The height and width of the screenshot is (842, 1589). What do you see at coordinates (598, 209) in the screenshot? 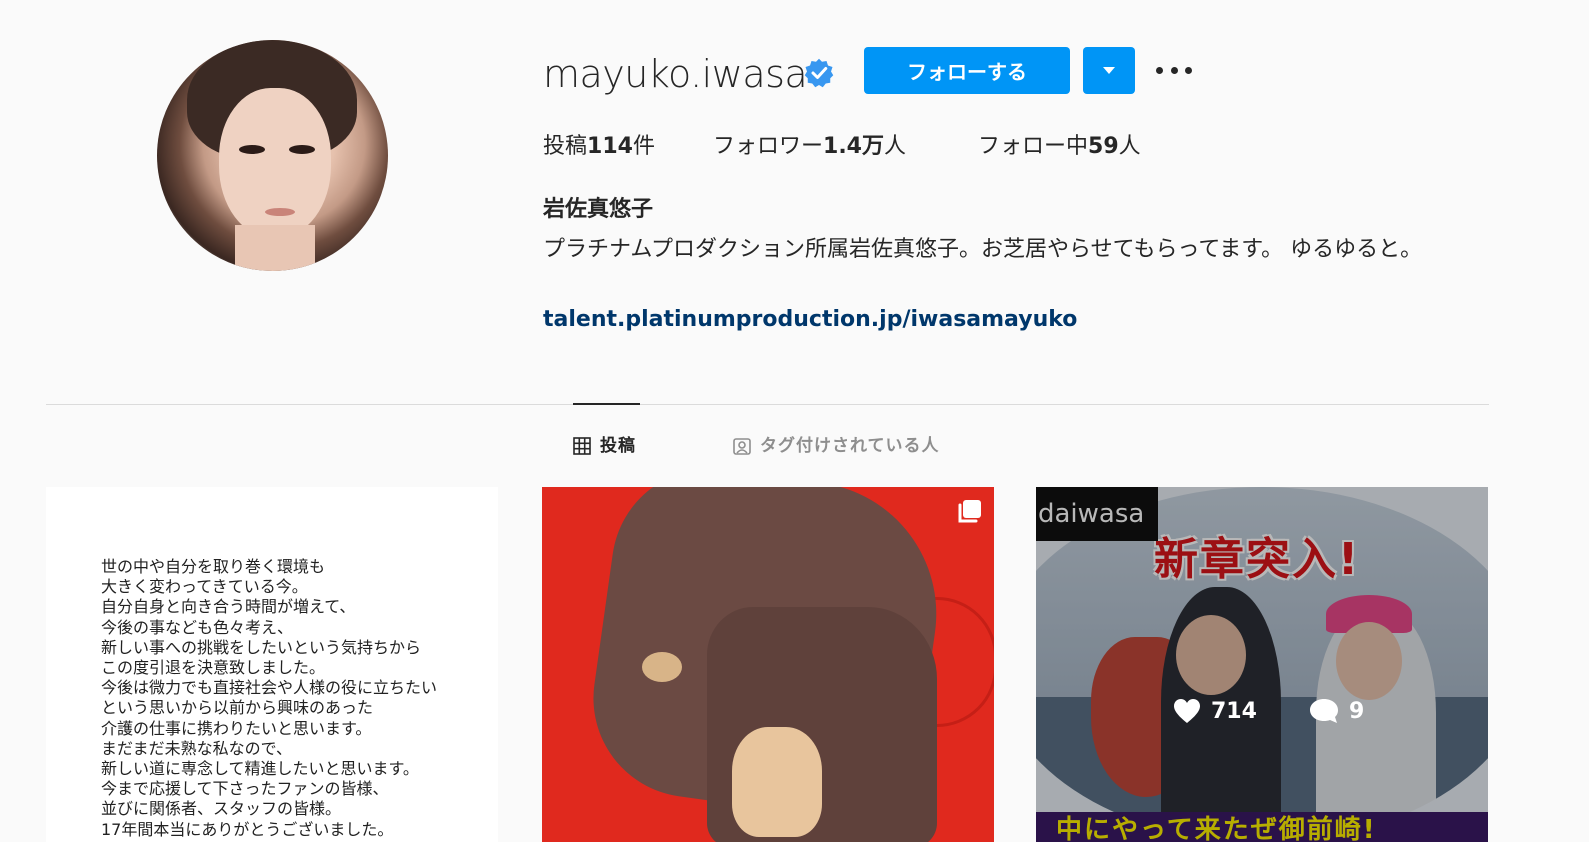
I see `profile-full-name: 岩佐真悠子` at bounding box center [598, 209].